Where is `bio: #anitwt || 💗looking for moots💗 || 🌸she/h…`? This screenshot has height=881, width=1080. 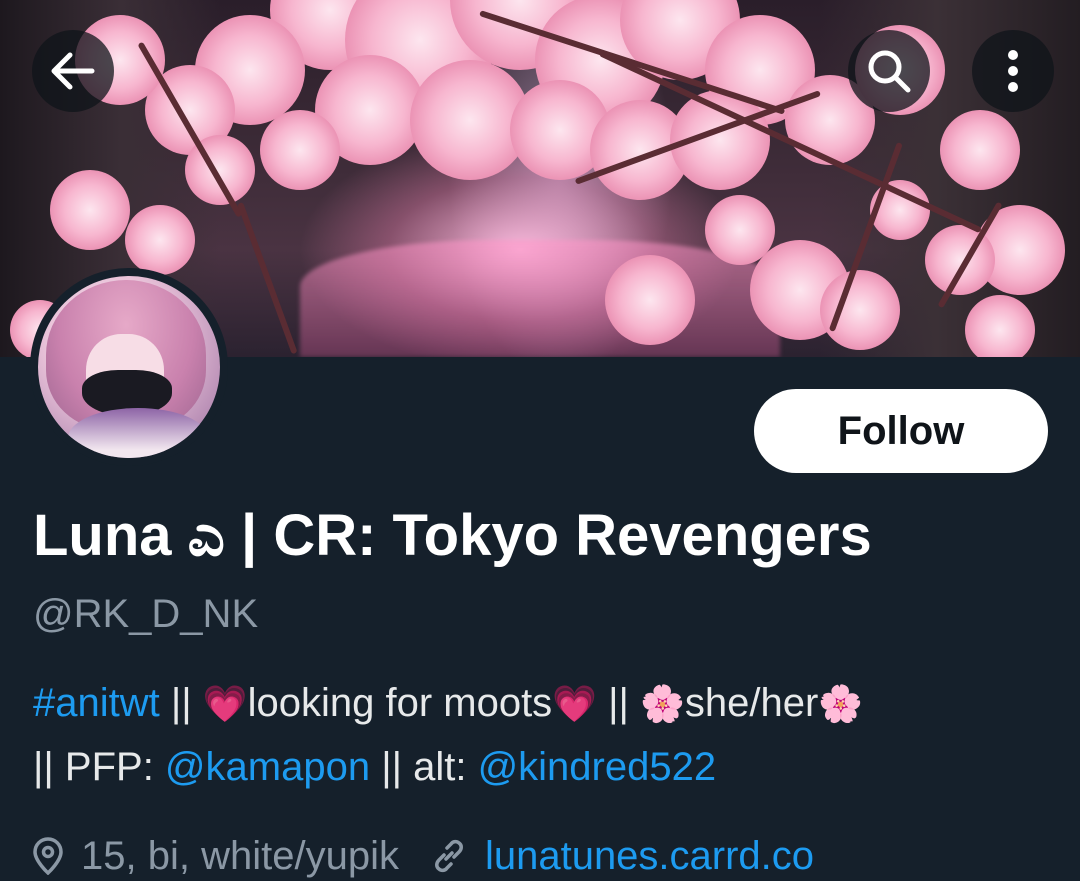 bio: #anitwt || 💗looking for moots💗 || 🌸she/h… is located at coordinates (543, 735).